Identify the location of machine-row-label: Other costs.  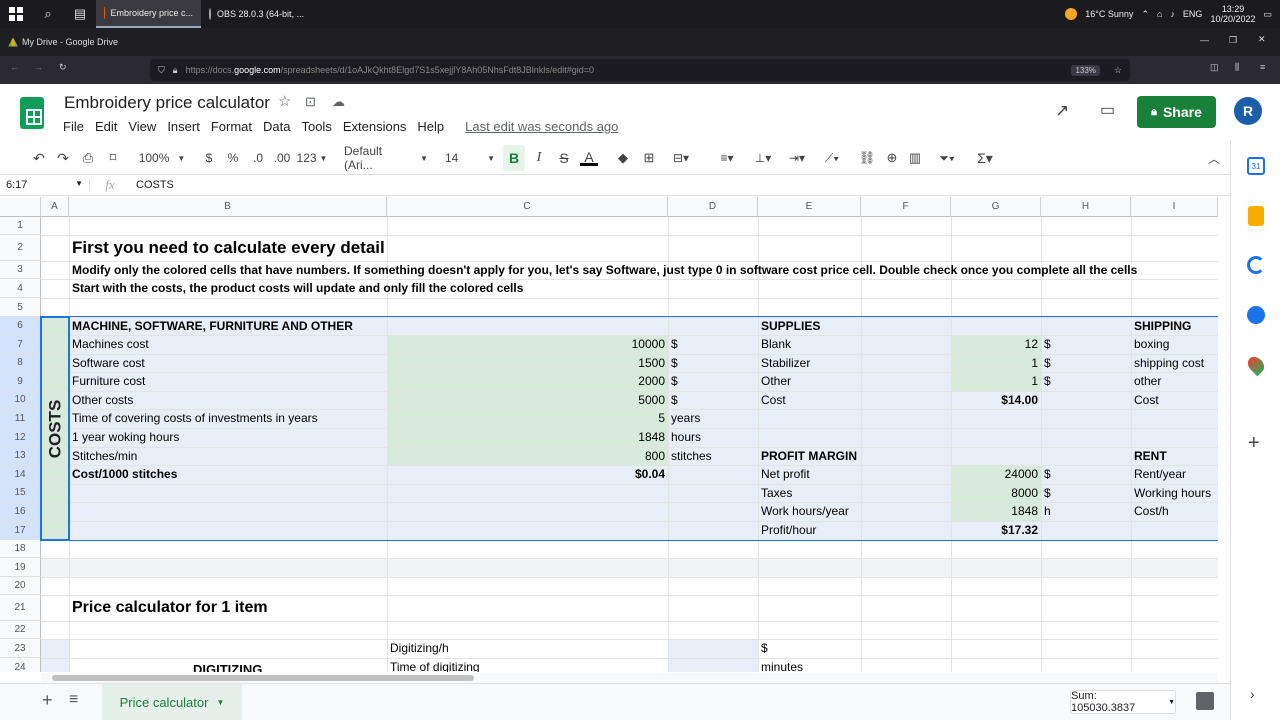
(102, 400).